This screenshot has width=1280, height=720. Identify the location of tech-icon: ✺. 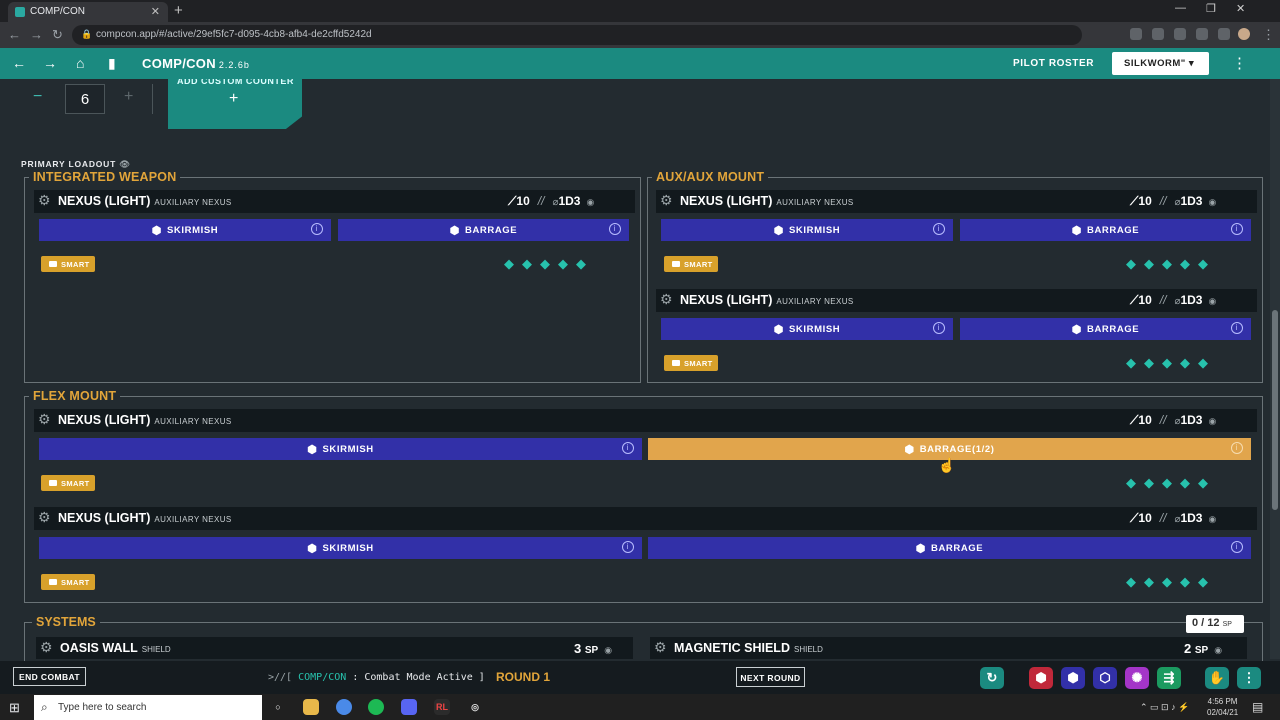
(1137, 678).